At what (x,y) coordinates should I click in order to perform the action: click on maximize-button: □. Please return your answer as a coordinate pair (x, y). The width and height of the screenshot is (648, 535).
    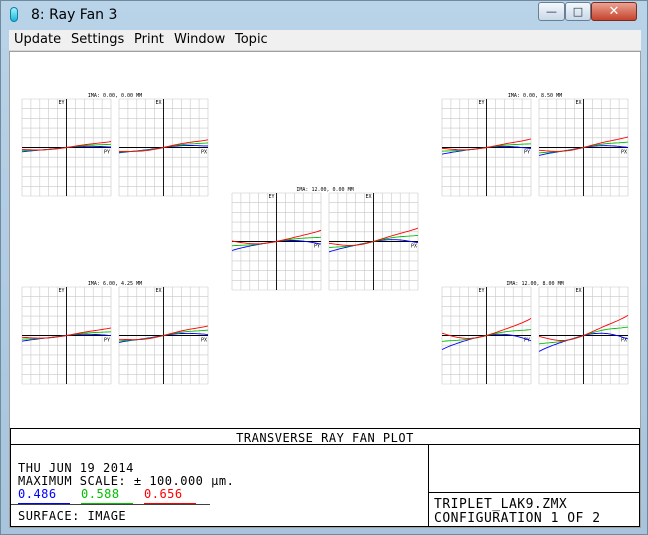
    Looking at the image, I should click on (578, 11).